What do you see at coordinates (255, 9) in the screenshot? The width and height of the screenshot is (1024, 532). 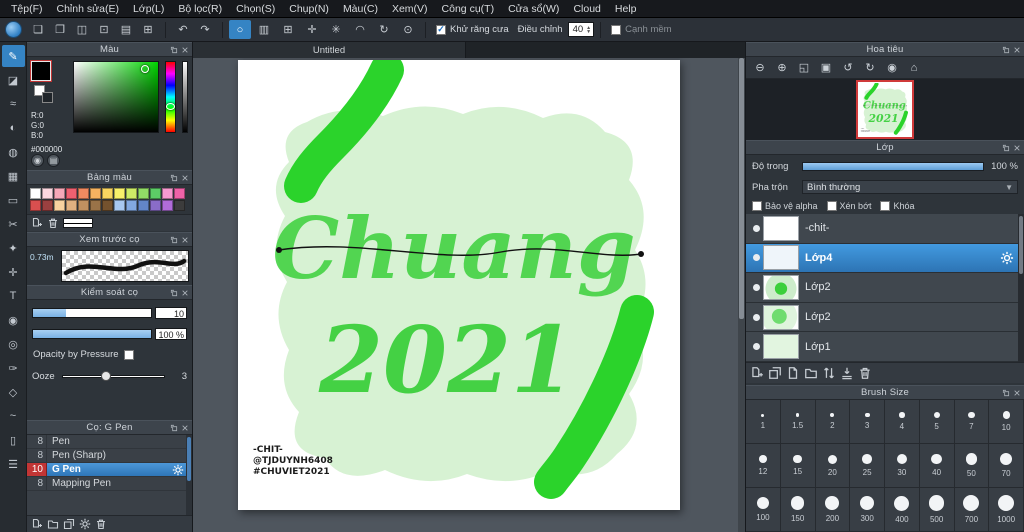 I see `menu-item: Chọn(S)` at bounding box center [255, 9].